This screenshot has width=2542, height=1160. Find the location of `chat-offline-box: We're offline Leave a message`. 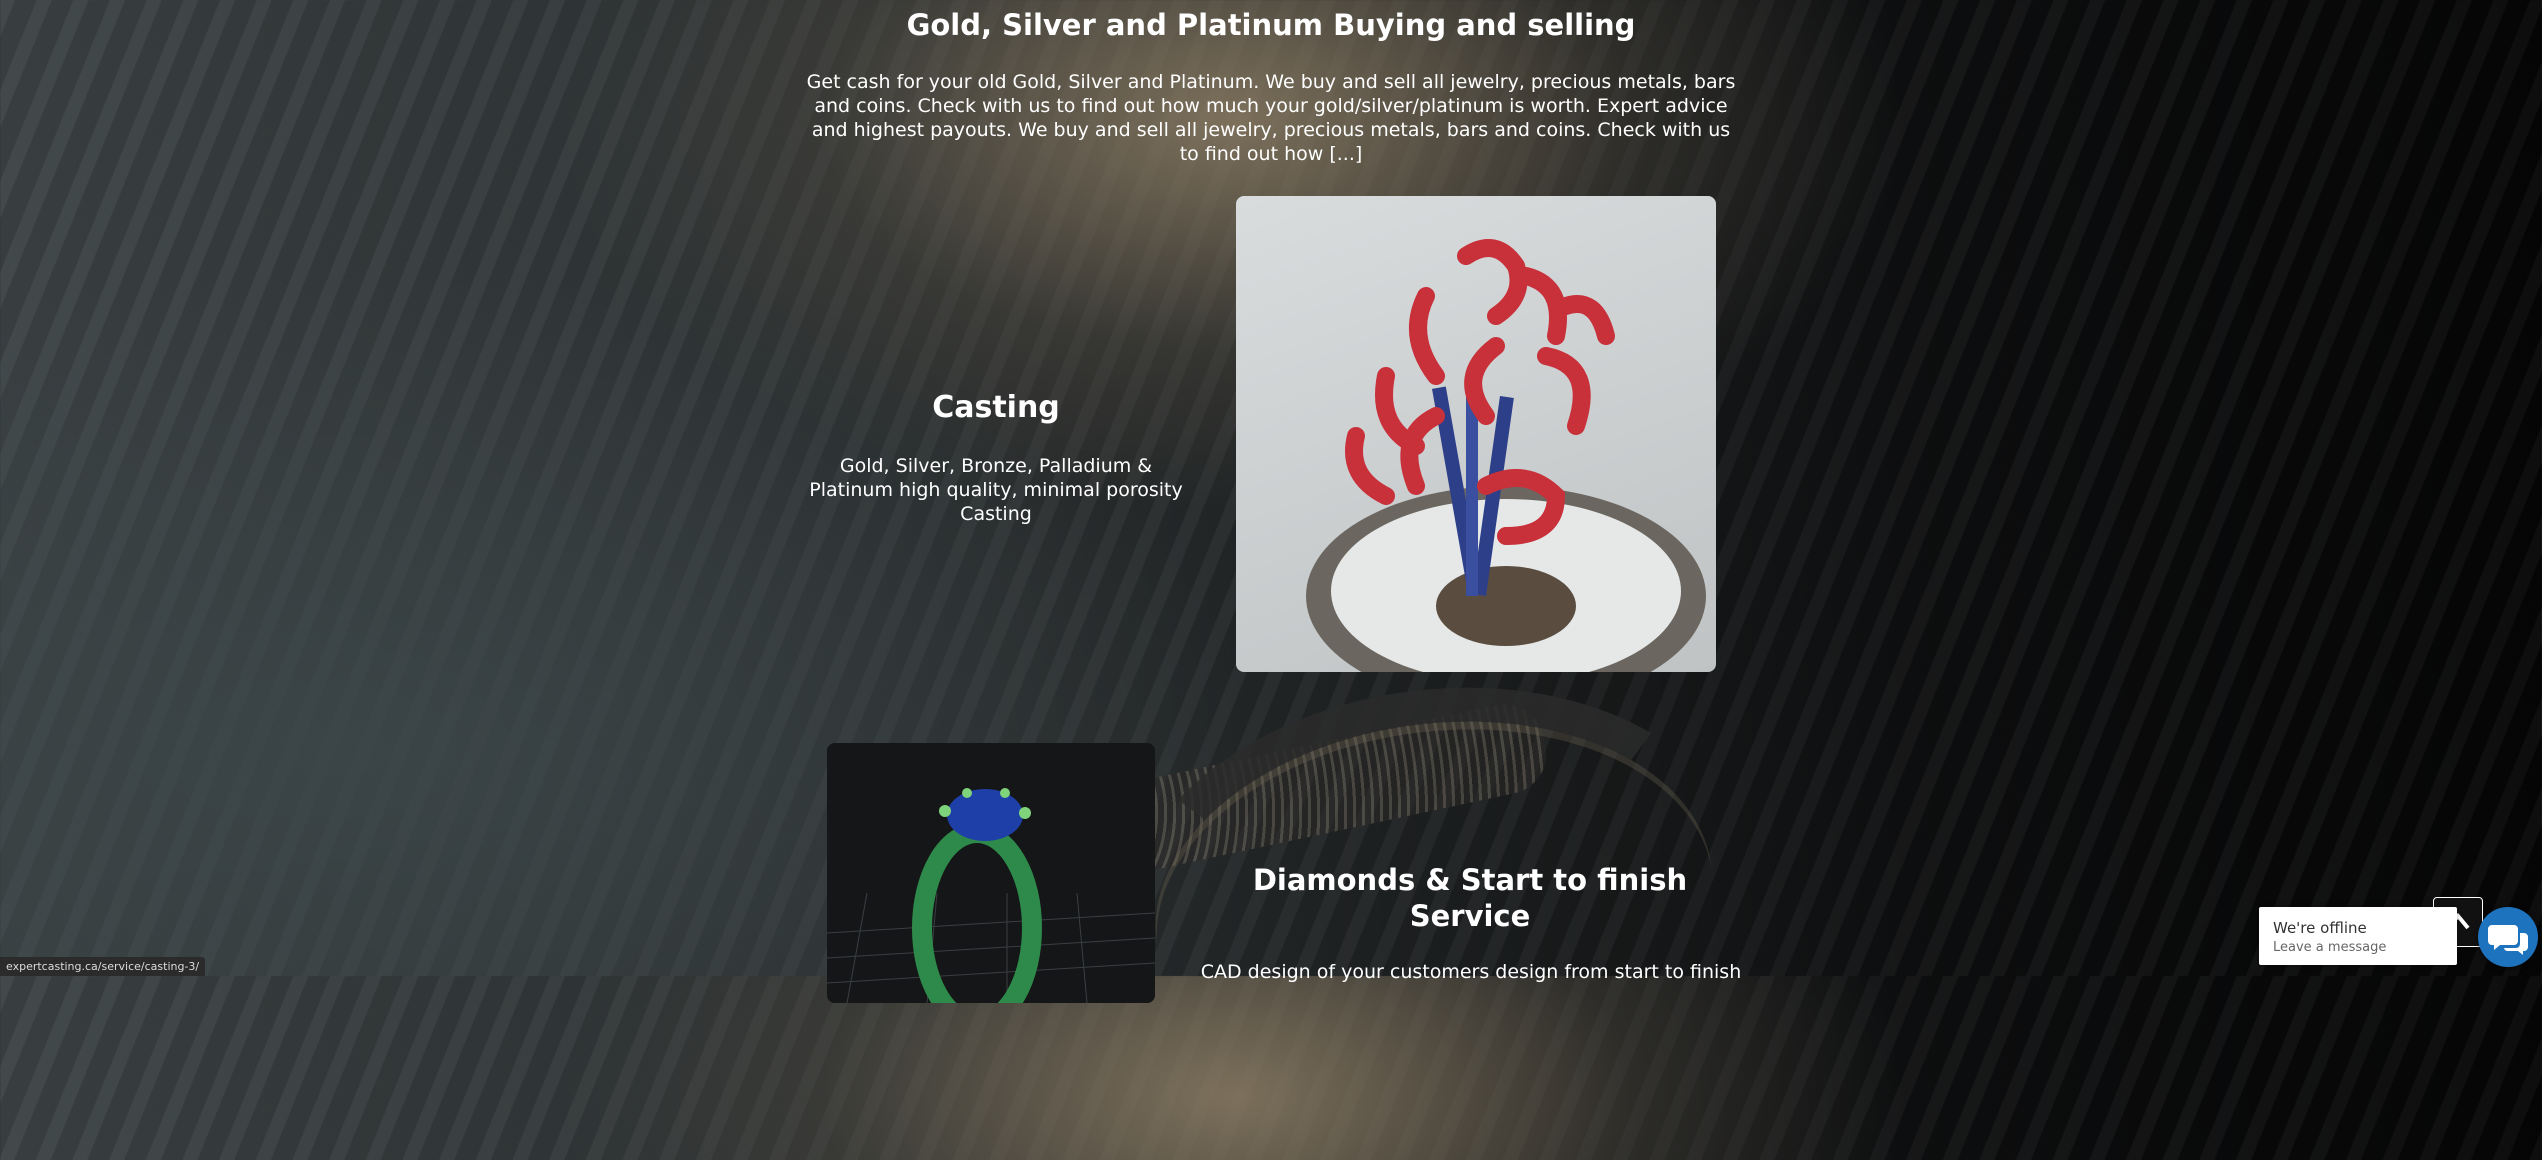

chat-offline-box: We're offline Leave a message is located at coordinates (2358, 936).